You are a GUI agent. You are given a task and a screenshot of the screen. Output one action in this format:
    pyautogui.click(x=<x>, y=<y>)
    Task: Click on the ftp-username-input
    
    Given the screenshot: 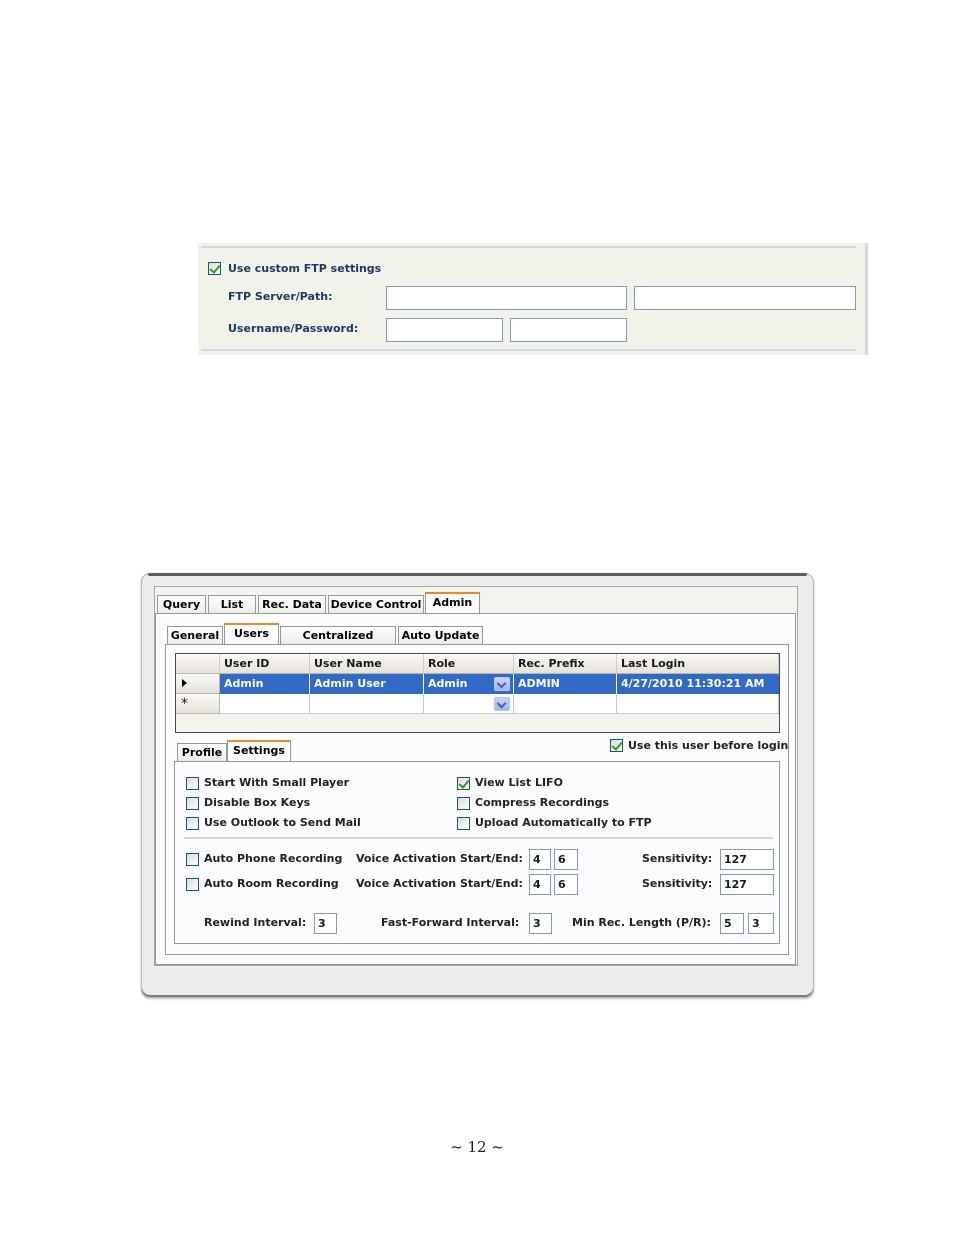 What is the action you would take?
    pyautogui.click(x=444, y=330)
    